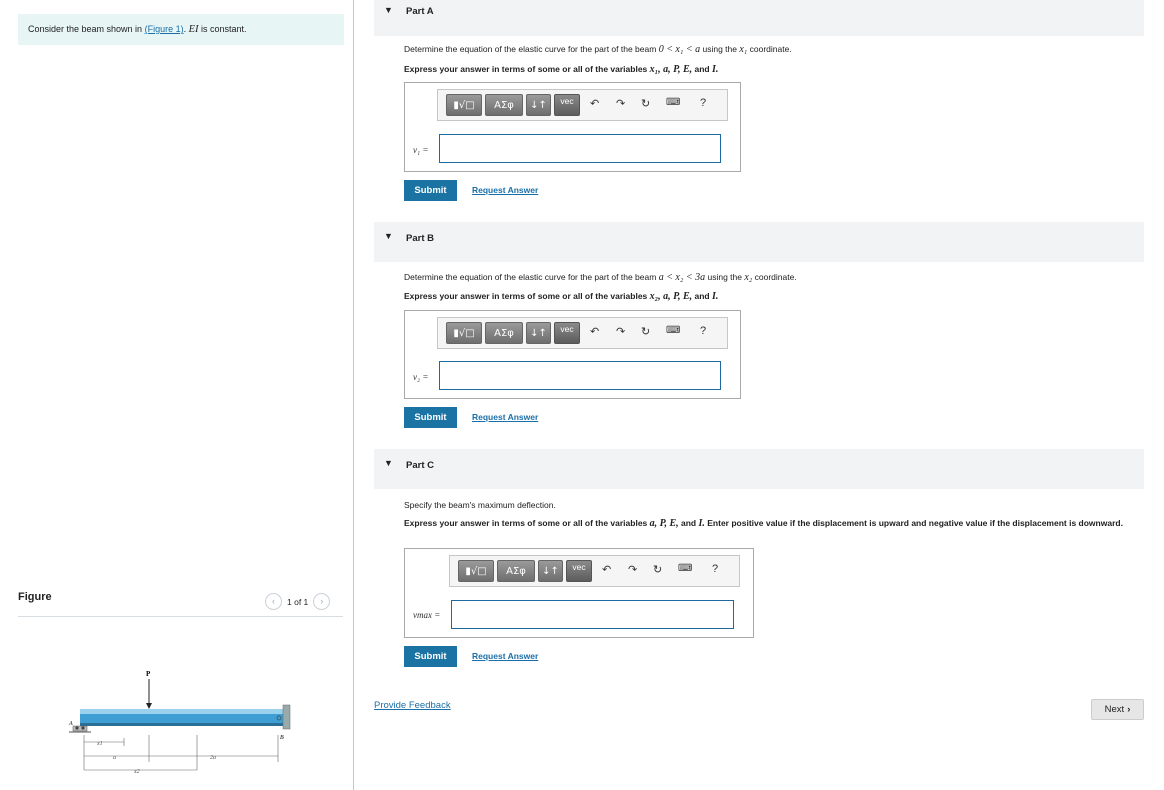  What do you see at coordinates (77, 728) in the screenshot?
I see `pin` at bounding box center [77, 728].